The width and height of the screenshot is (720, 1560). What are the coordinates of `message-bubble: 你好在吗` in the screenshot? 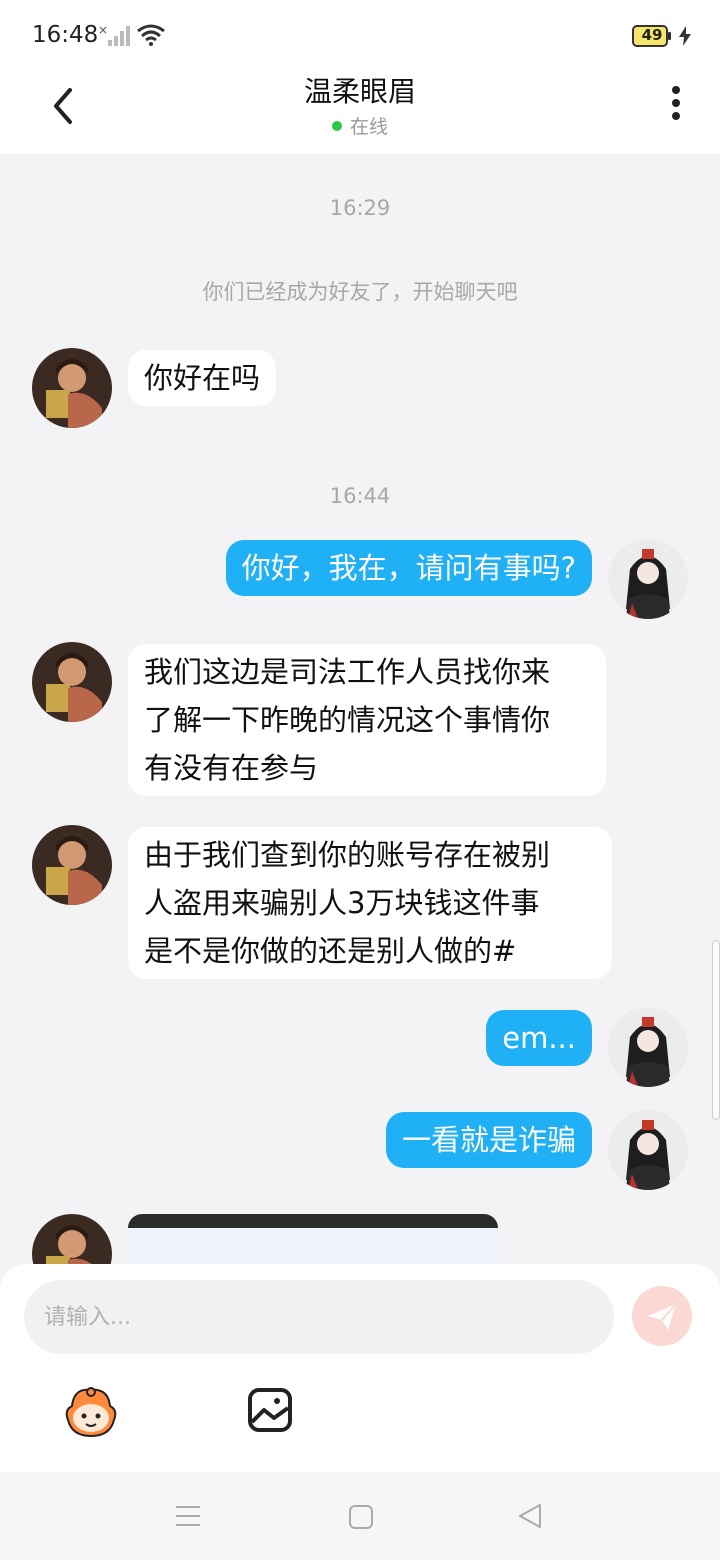 It's located at (202, 378).